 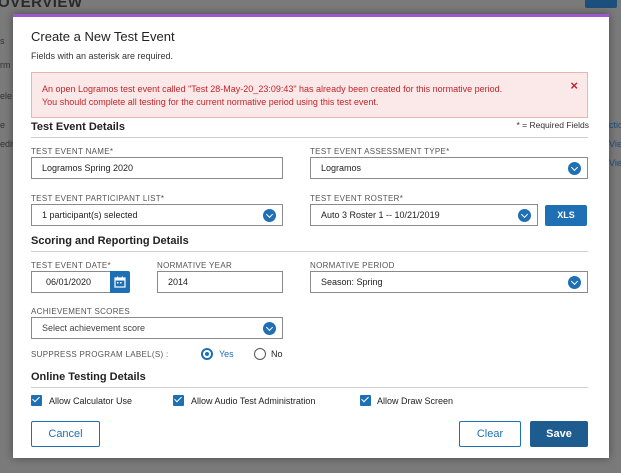 What do you see at coordinates (601, 4) in the screenshot?
I see `background-top-button` at bounding box center [601, 4].